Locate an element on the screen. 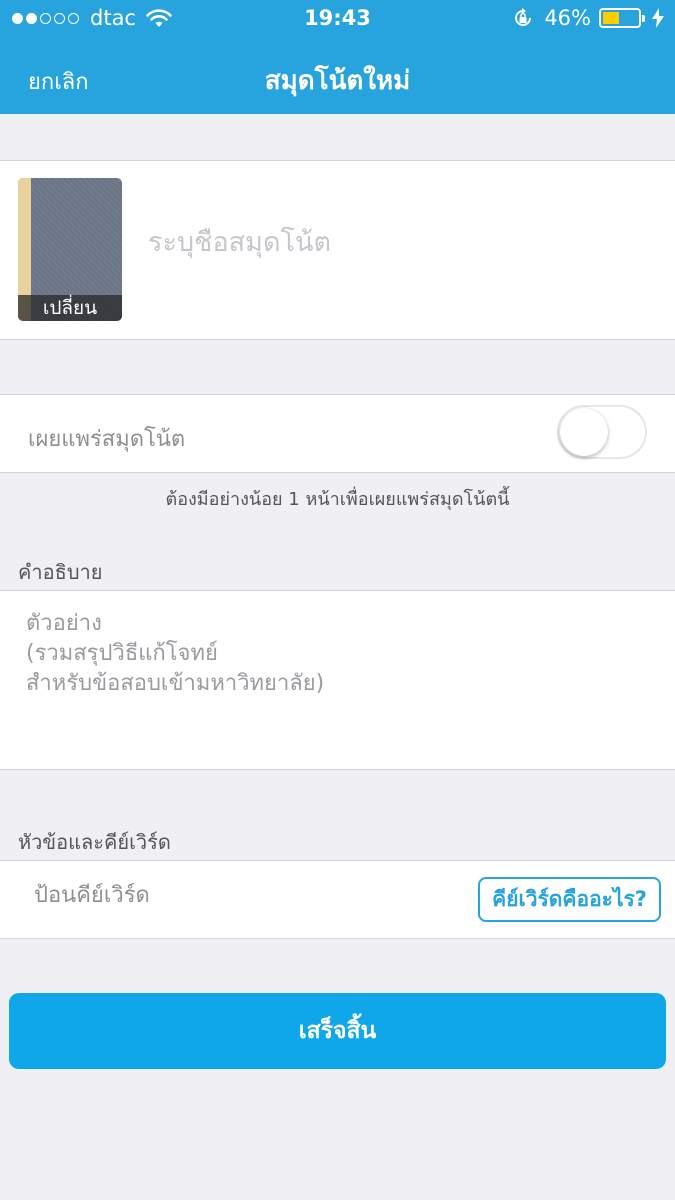  keywords-row: คีย์เวิร์ดคืออะไร? is located at coordinates (337, 899).